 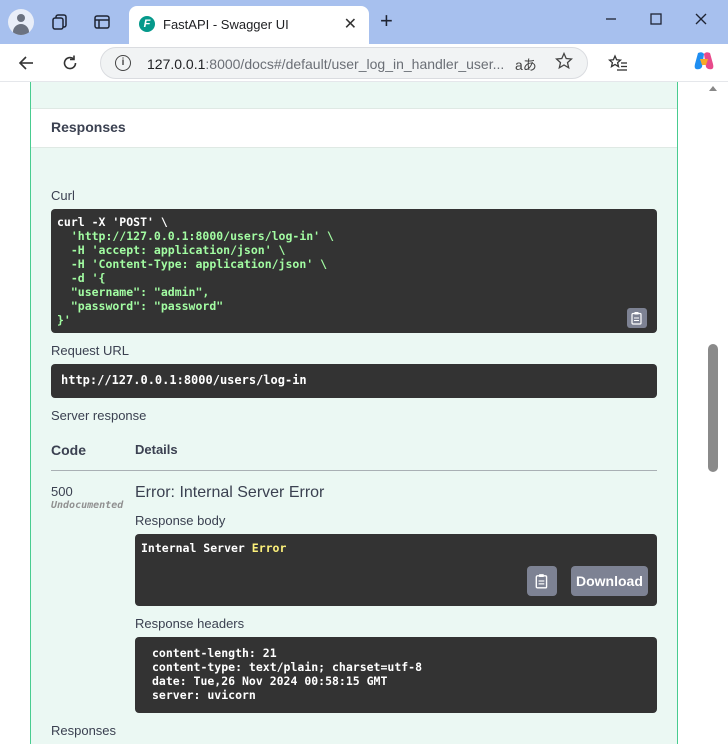 I want to click on refresh-icon, so click(x=70, y=63).